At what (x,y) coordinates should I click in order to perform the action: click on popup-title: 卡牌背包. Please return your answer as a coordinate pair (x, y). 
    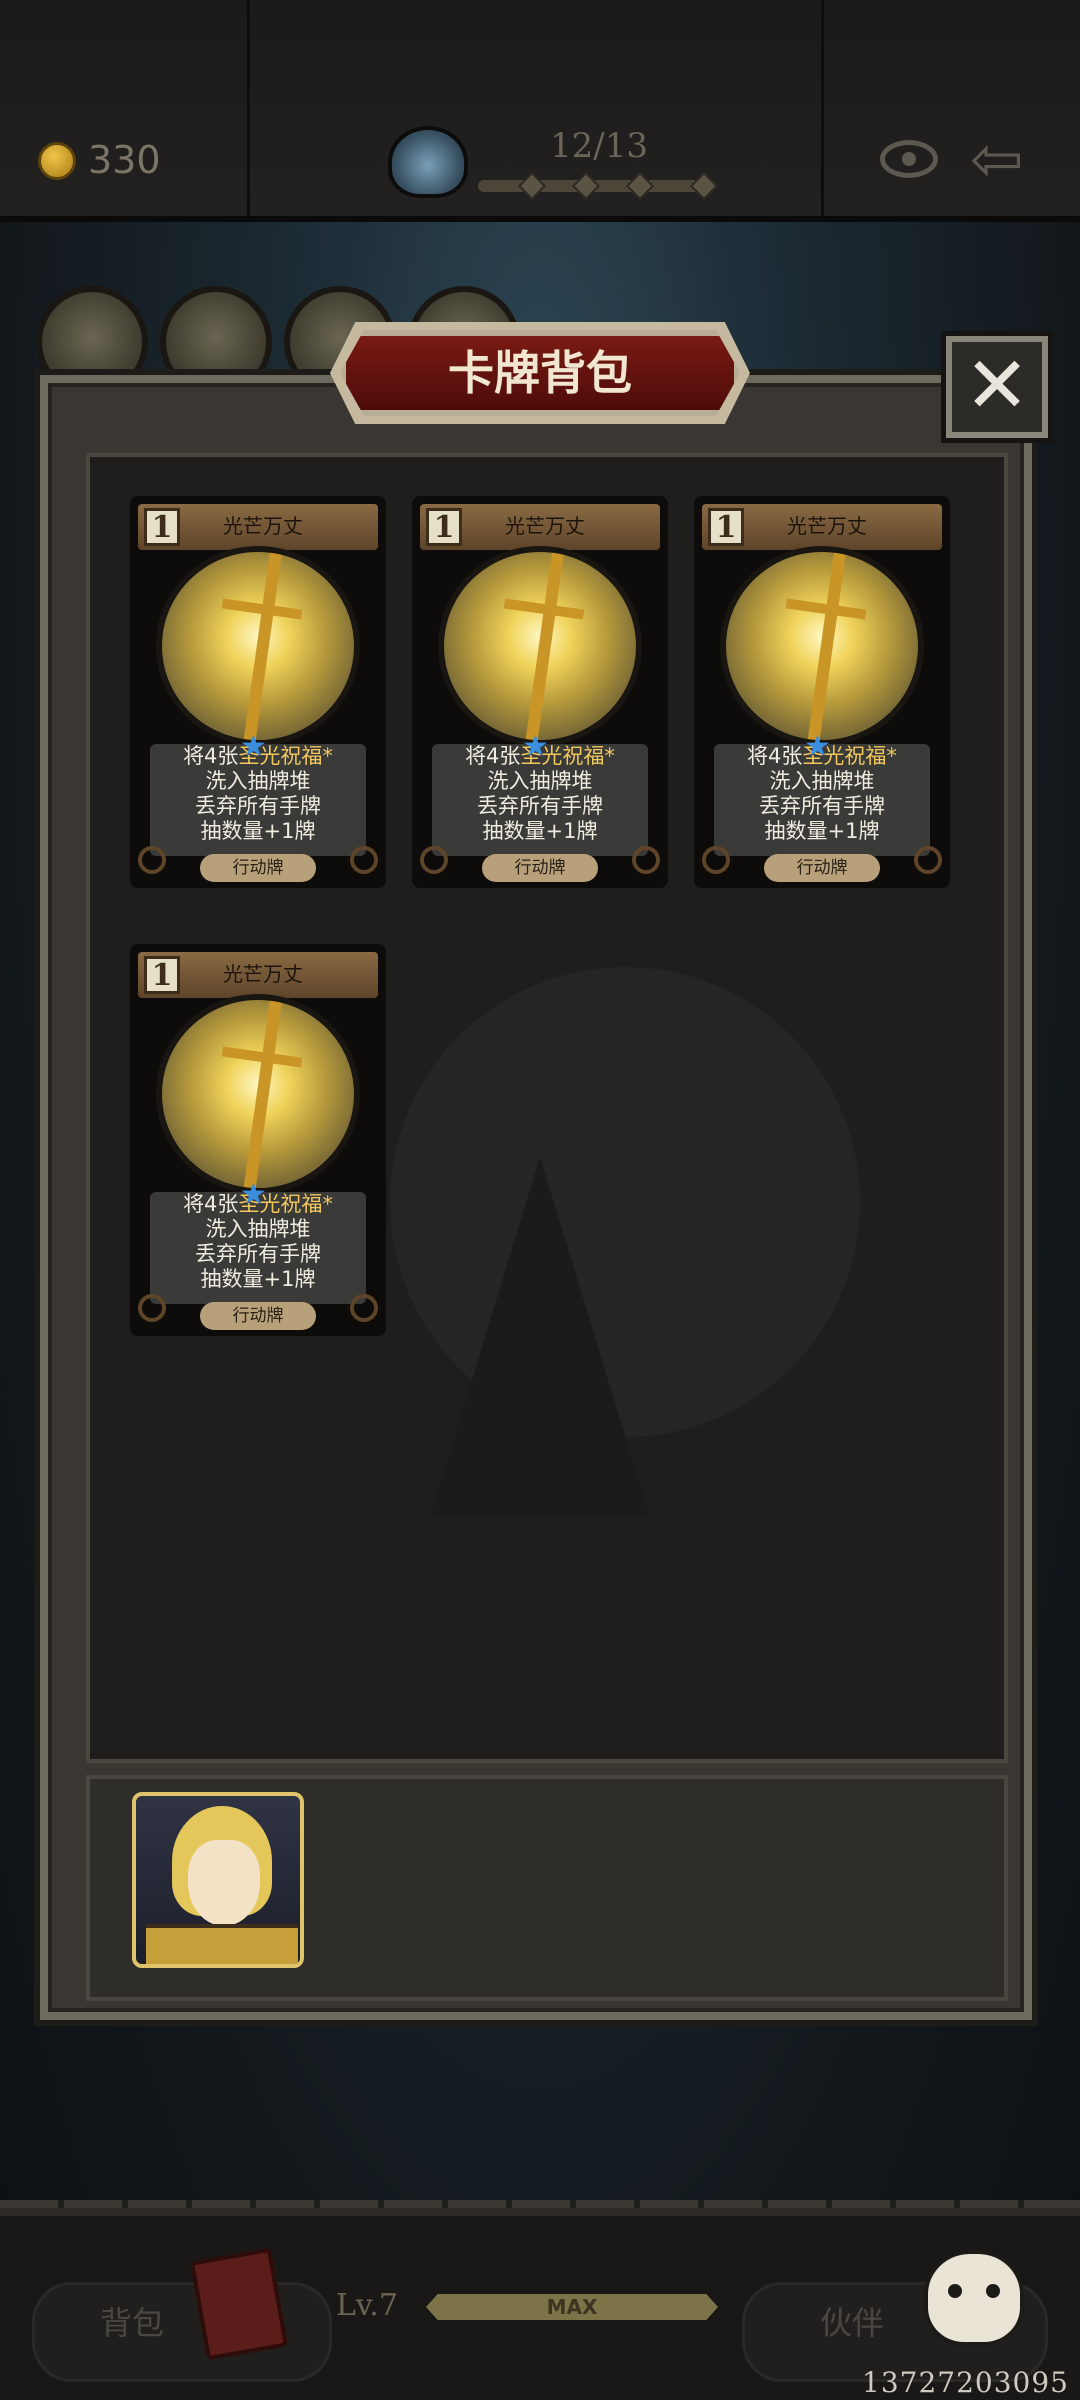
    Looking at the image, I should click on (540, 373).